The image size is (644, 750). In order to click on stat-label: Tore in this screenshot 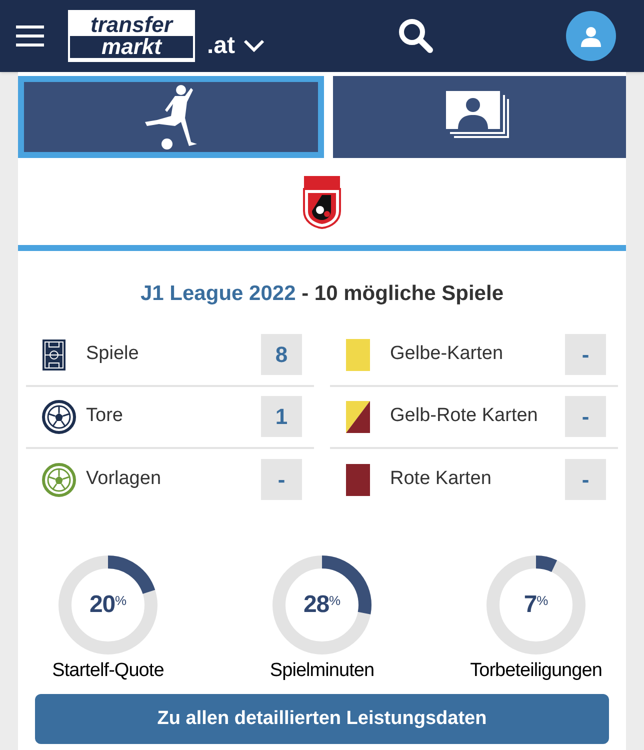, I will do `click(105, 416)`.